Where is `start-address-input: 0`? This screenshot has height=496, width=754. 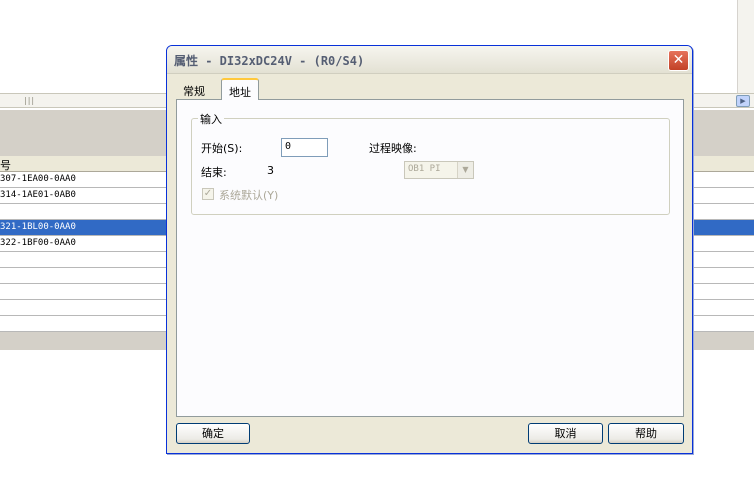 start-address-input: 0 is located at coordinates (304, 147).